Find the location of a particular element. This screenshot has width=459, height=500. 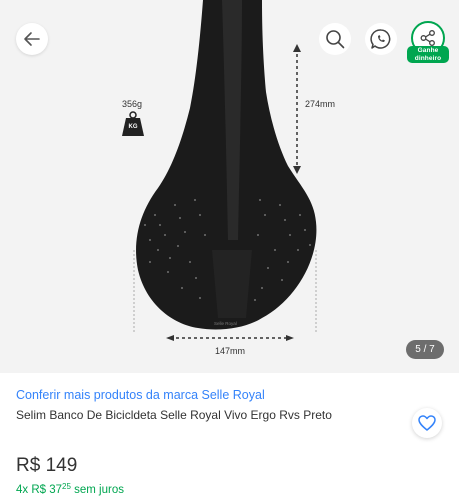

favorite-button is located at coordinates (427, 423).